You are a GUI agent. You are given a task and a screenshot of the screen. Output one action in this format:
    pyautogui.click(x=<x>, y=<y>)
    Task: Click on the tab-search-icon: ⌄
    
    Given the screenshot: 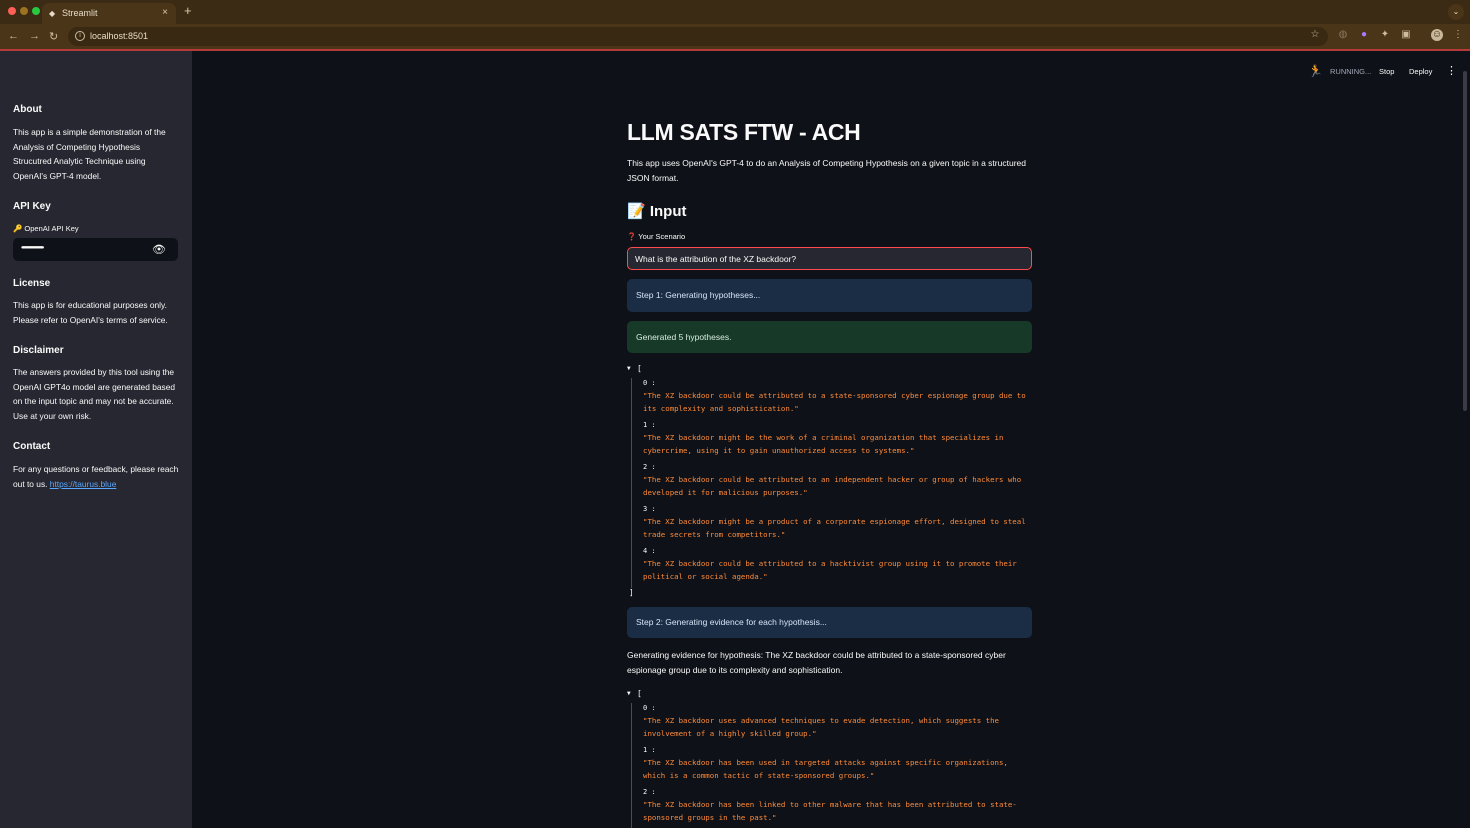 What is the action you would take?
    pyautogui.click(x=1456, y=12)
    